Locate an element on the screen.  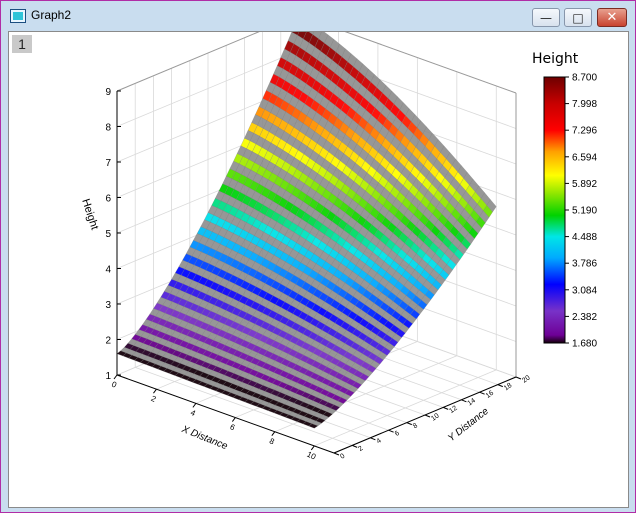
close-button: ✕ is located at coordinates (612, 17).